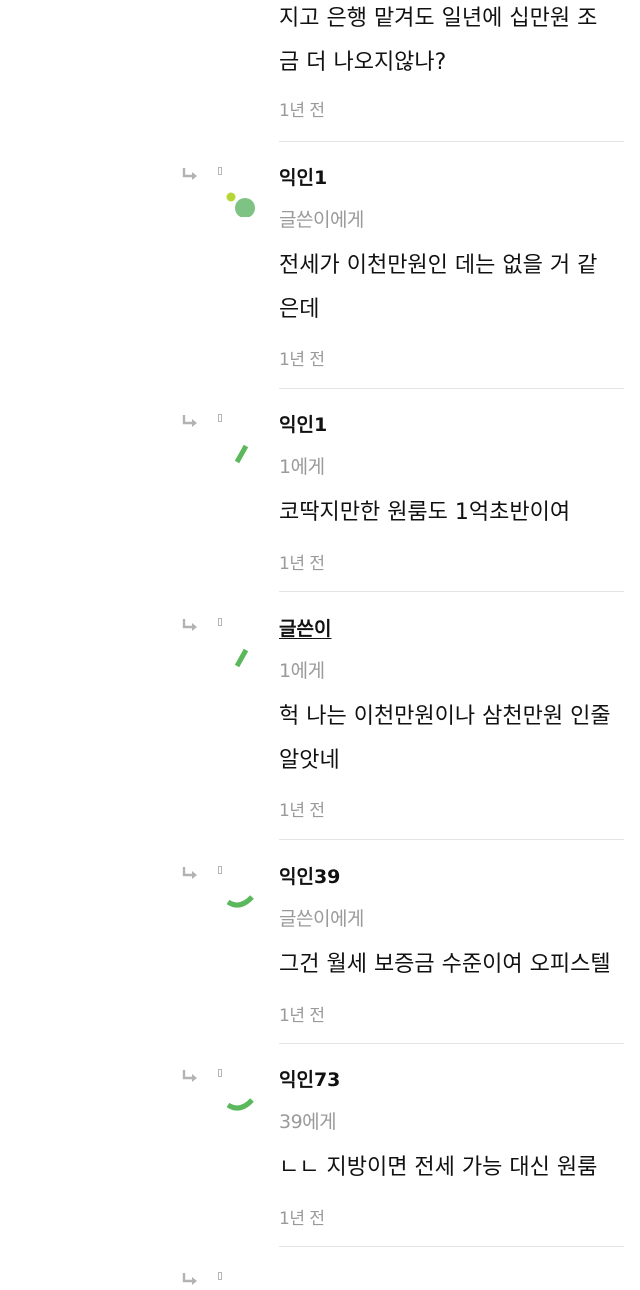 Image resolution: width=640 pixels, height=1290 pixels. Describe the element at coordinates (438, 18) in the screenshot. I see `comment-body-line: 지고 은행 맡겨도 일년에 십만원 조` at that location.